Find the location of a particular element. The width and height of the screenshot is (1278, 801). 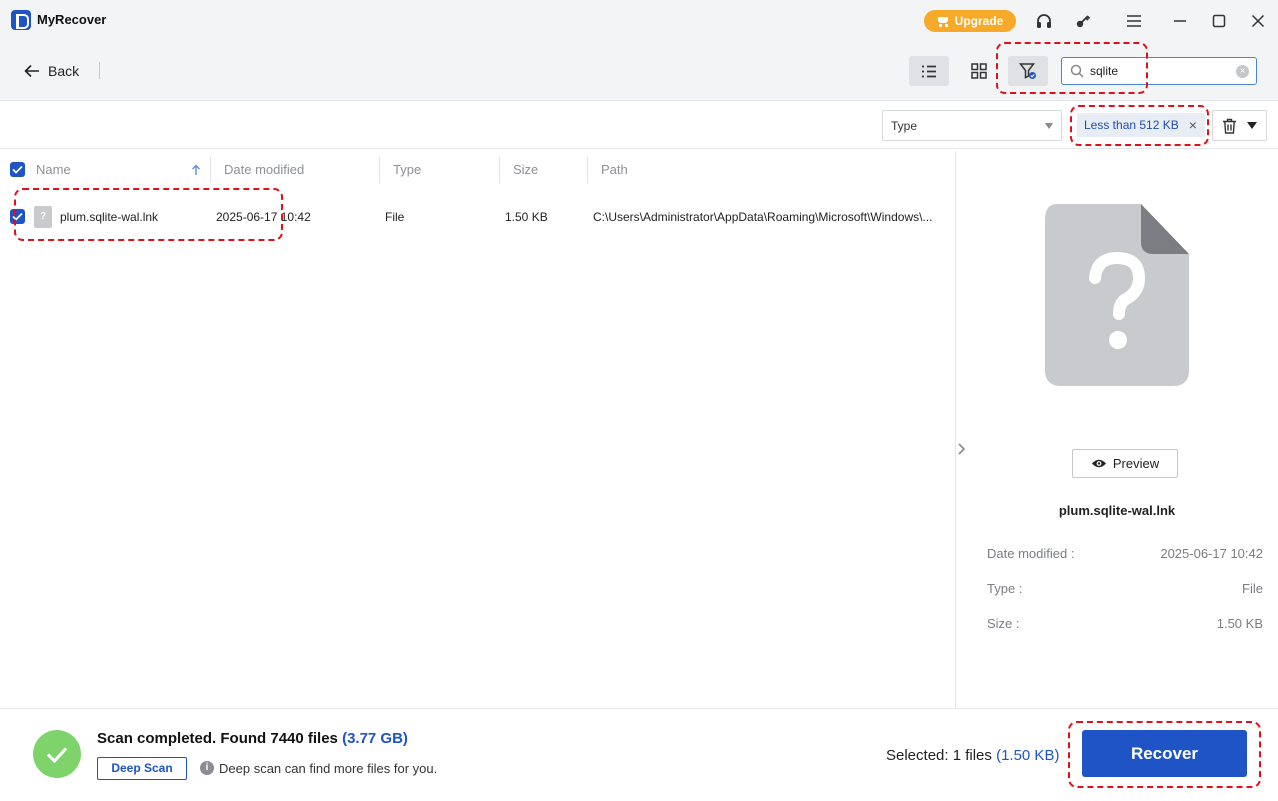

menu-icon is located at coordinates (1134, 21).